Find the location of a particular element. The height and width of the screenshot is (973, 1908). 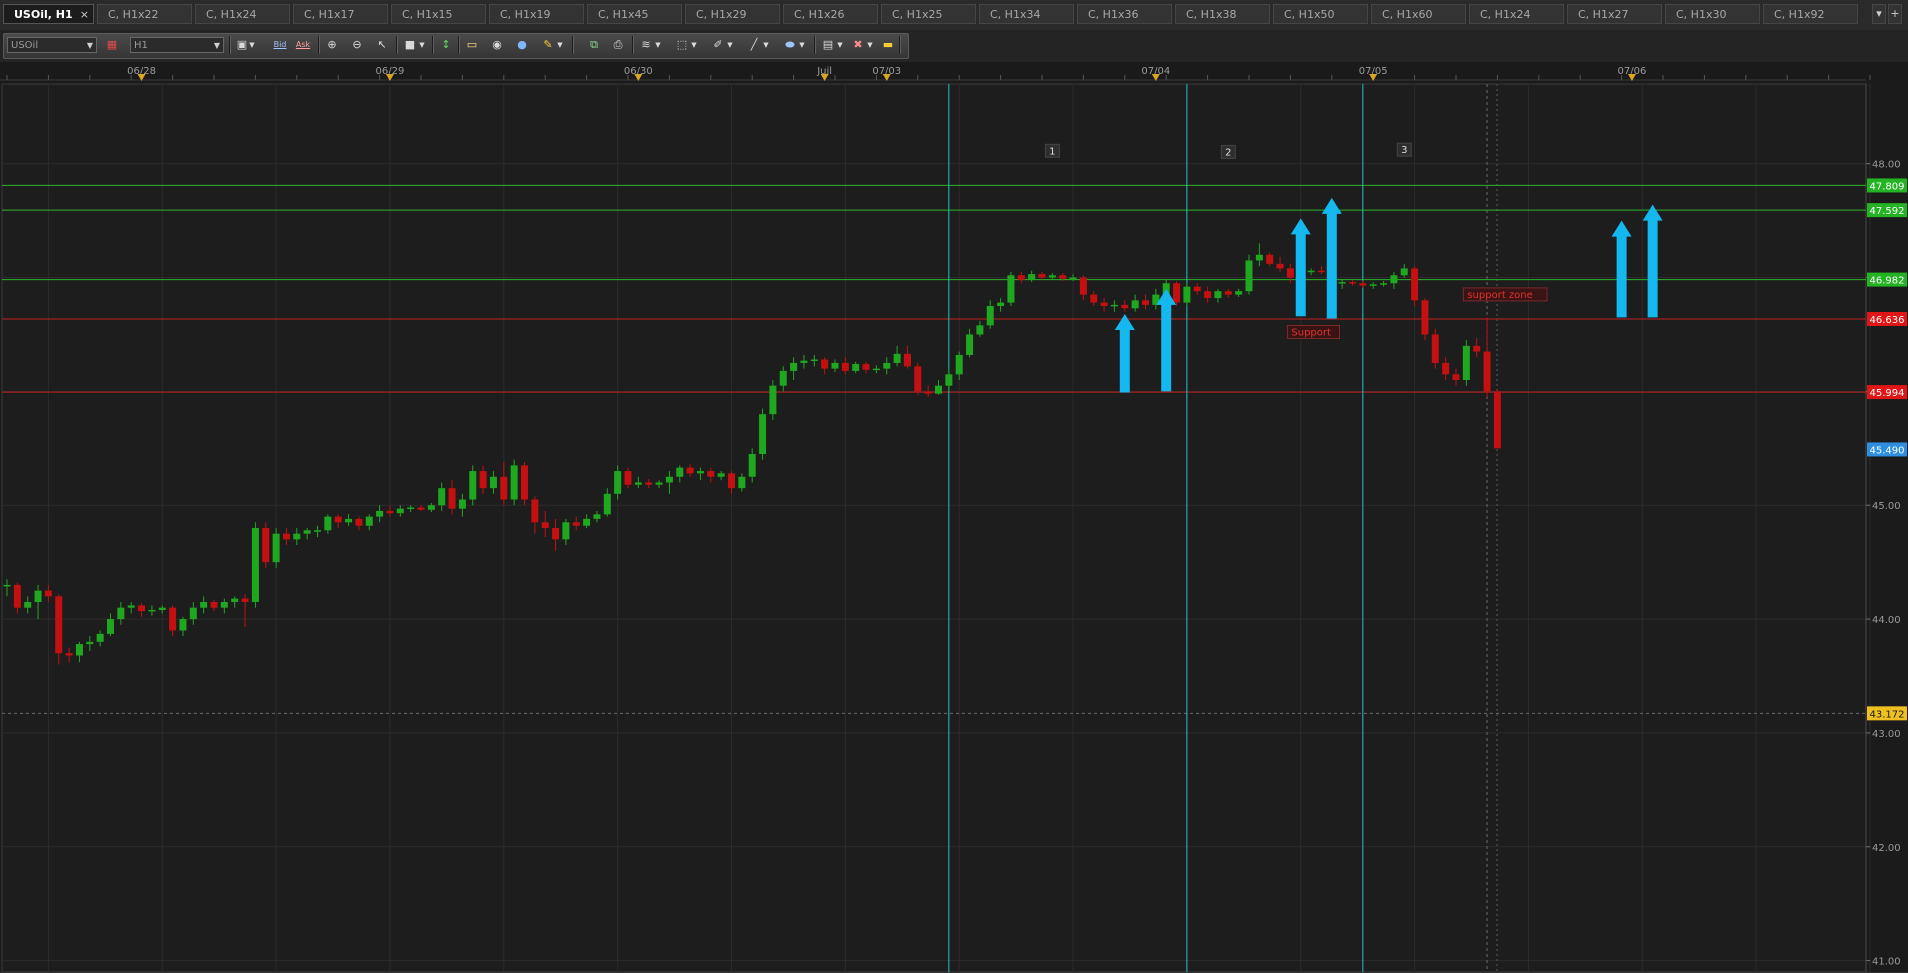

tab-chart-12: C, H1x38 is located at coordinates (1222, 14).